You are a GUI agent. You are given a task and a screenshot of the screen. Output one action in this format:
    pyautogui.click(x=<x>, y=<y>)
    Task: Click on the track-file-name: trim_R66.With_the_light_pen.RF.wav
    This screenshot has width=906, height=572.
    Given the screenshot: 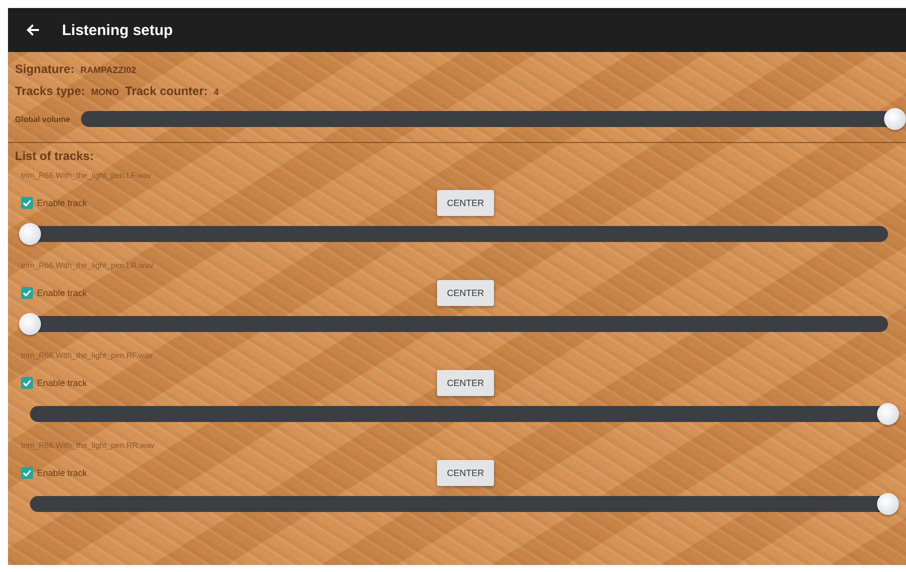 What is the action you would take?
    pyautogui.click(x=87, y=356)
    